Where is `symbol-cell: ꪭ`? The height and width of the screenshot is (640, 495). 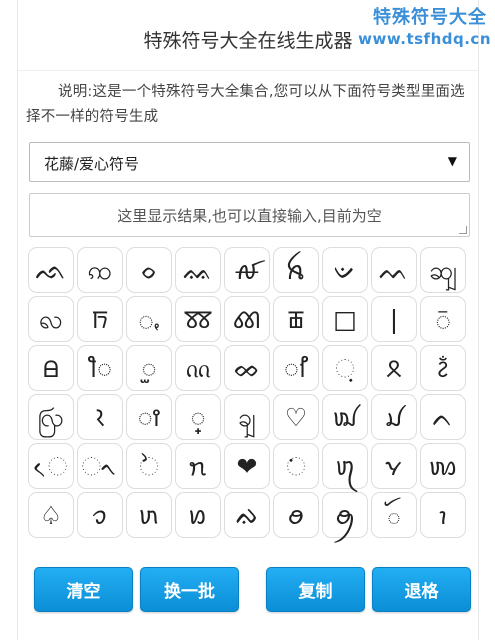 symbol-cell: ꪭ is located at coordinates (198, 515).